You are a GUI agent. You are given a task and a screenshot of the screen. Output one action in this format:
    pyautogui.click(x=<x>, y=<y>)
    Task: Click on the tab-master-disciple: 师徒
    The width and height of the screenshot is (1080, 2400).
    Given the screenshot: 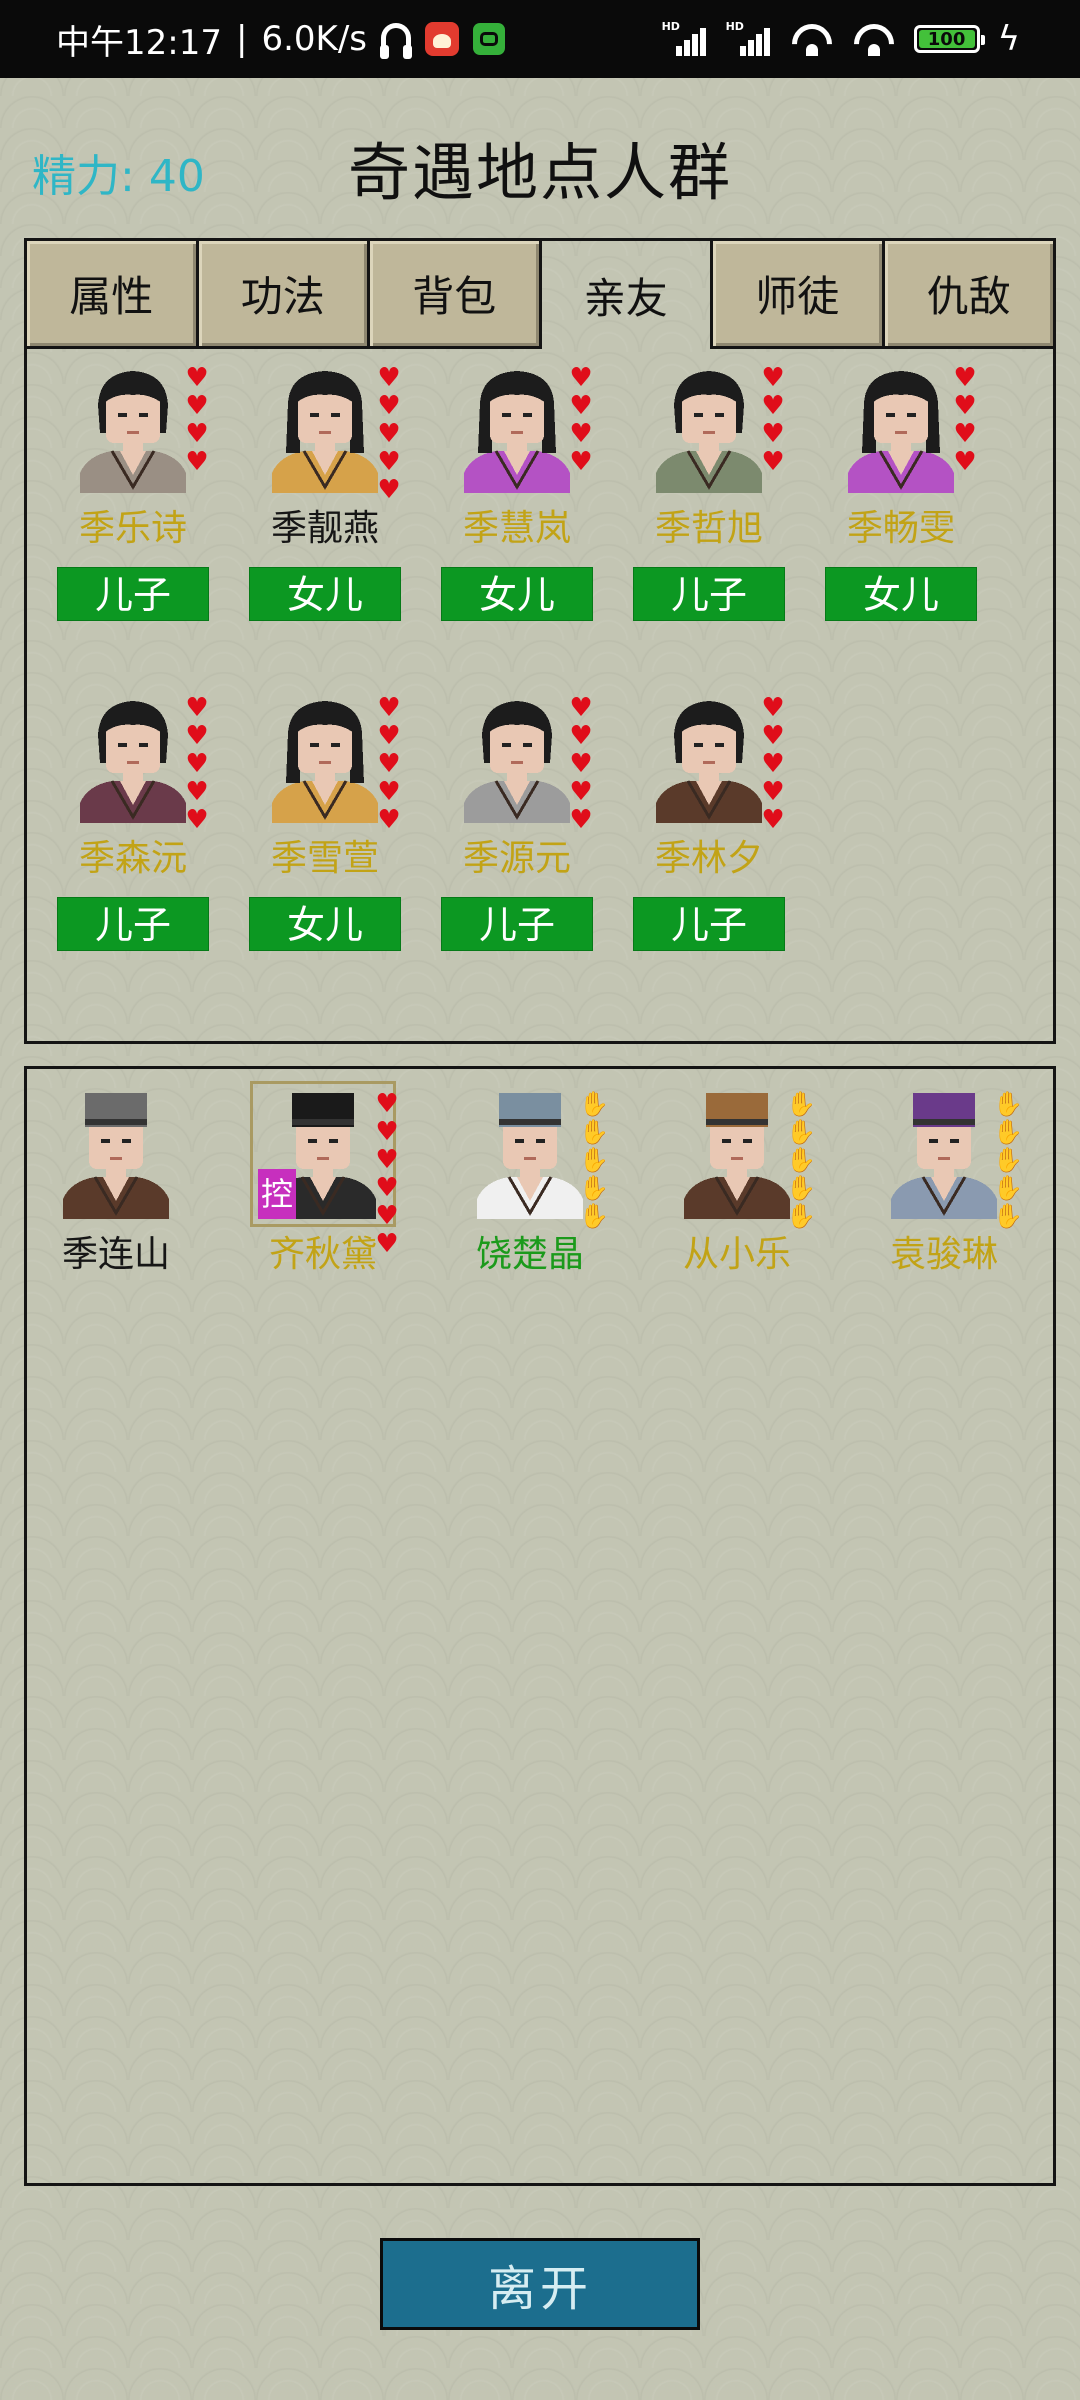 What is the action you would take?
    pyautogui.click(x=799, y=295)
    